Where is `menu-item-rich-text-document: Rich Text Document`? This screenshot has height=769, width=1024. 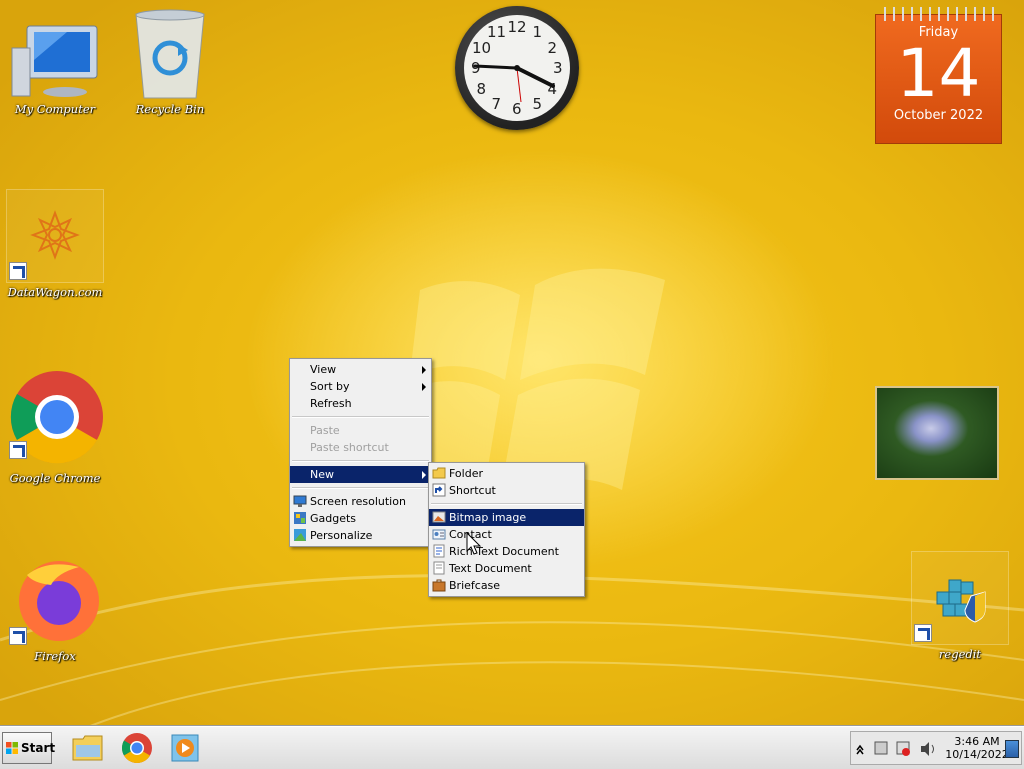
menu-item-rich-text-document: Rich Text Document is located at coordinates (506, 551).